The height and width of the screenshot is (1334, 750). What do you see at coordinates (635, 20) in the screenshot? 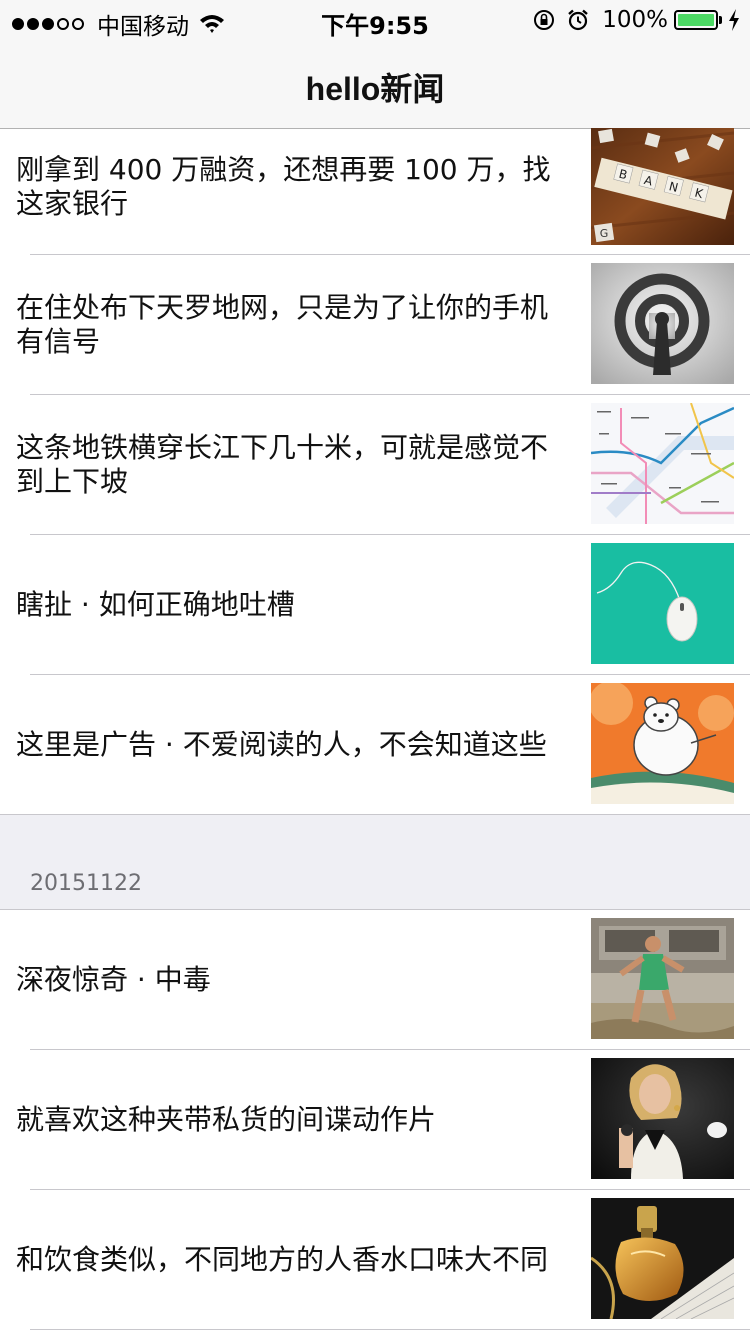
I see `battery-percentage: 100%` at bounding box center [635, 20].